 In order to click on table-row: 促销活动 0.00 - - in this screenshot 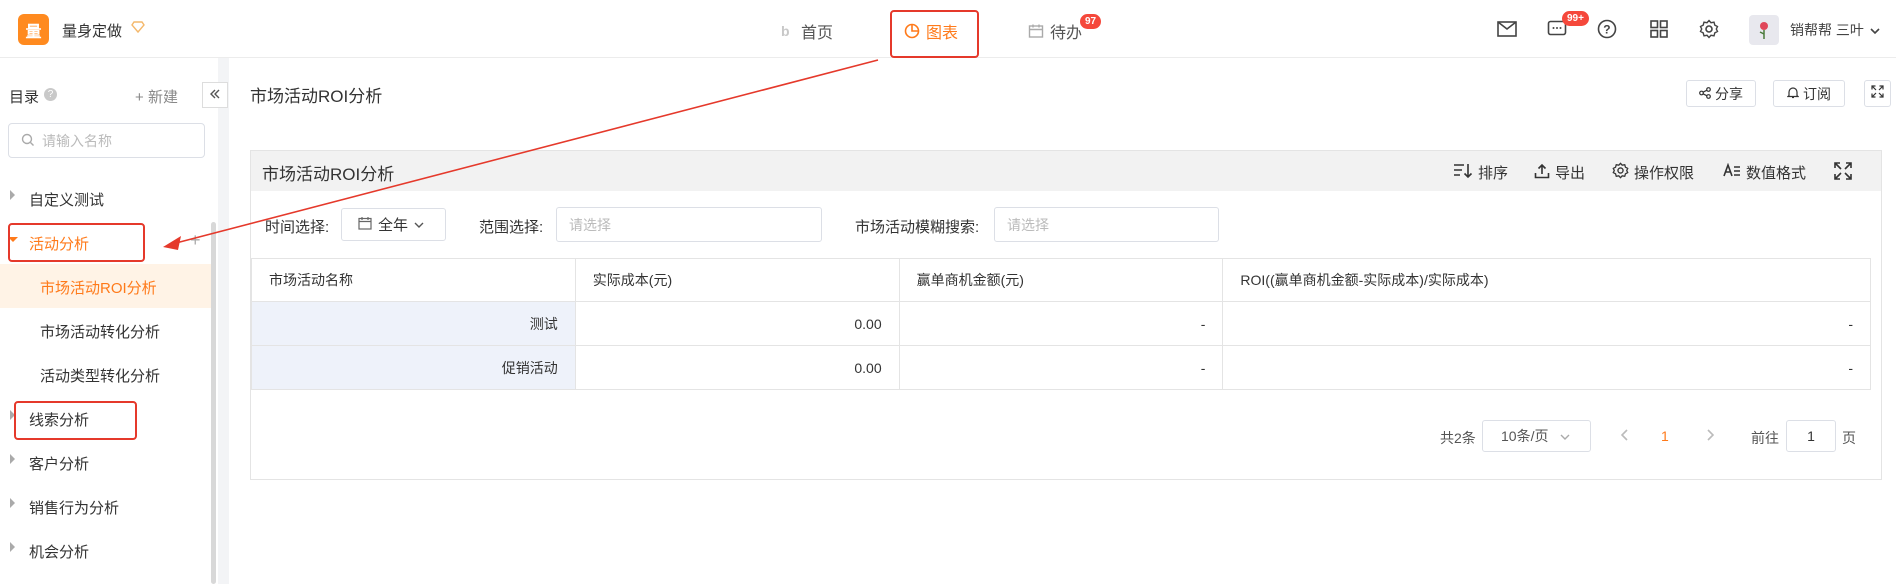, I will do `click(1061, 367)`.